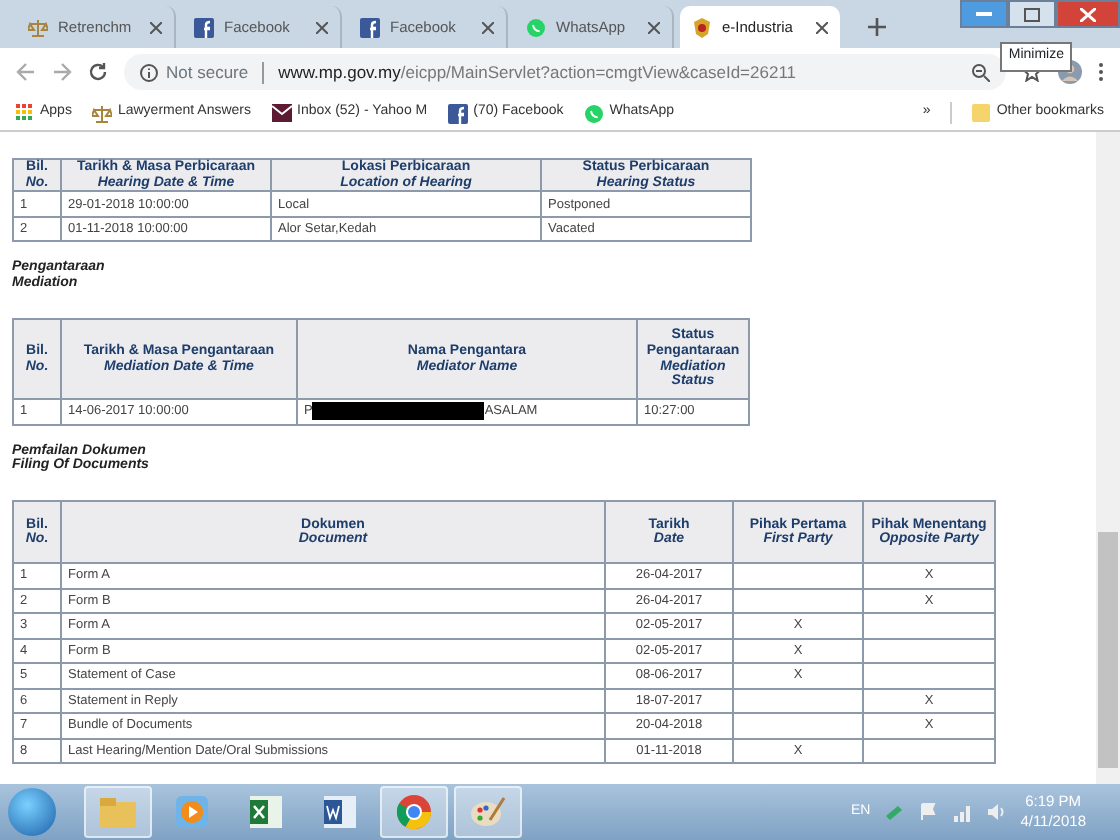 Image resolution: width=1120 pixels, height=840 pixels. What do you see at coordinates (981, 72) in the screenshot?
I see `zoom-icon` at bounding box center [981, 72].